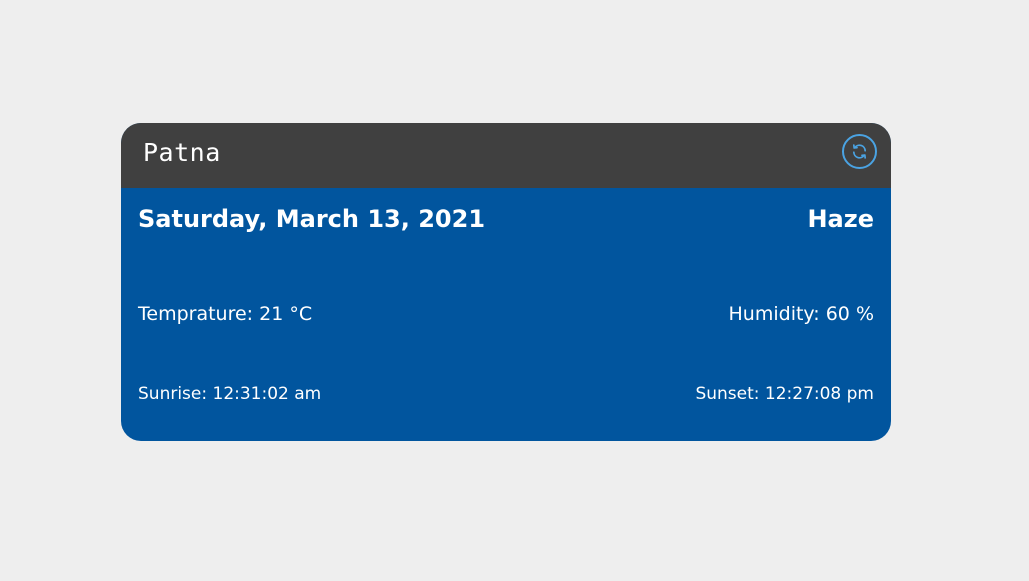 The height and width of the screenshot is (581, 1029). What do you see at coordinates (506, 155) in the screenshot?
I see `card-header: Patna` at bounding box center [506, 155].